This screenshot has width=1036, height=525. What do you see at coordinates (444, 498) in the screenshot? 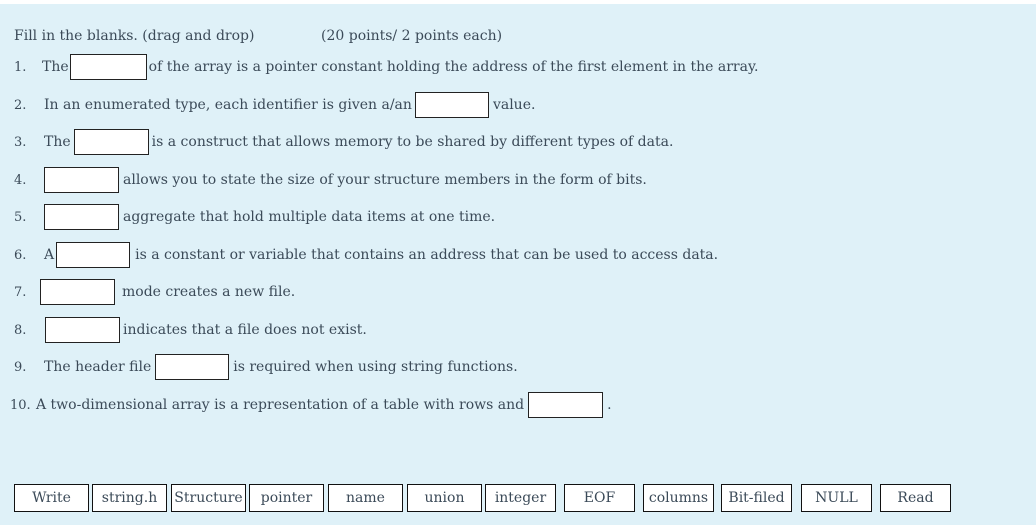
I see `answer-token-union: union` at bounding box center [444, 498].